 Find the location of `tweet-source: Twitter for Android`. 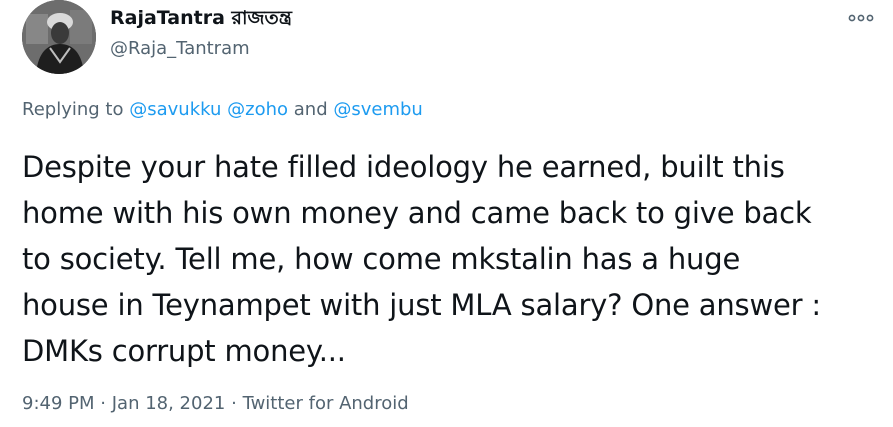

tweet-source: Twitter for Android is located at coordinates (326, 403).